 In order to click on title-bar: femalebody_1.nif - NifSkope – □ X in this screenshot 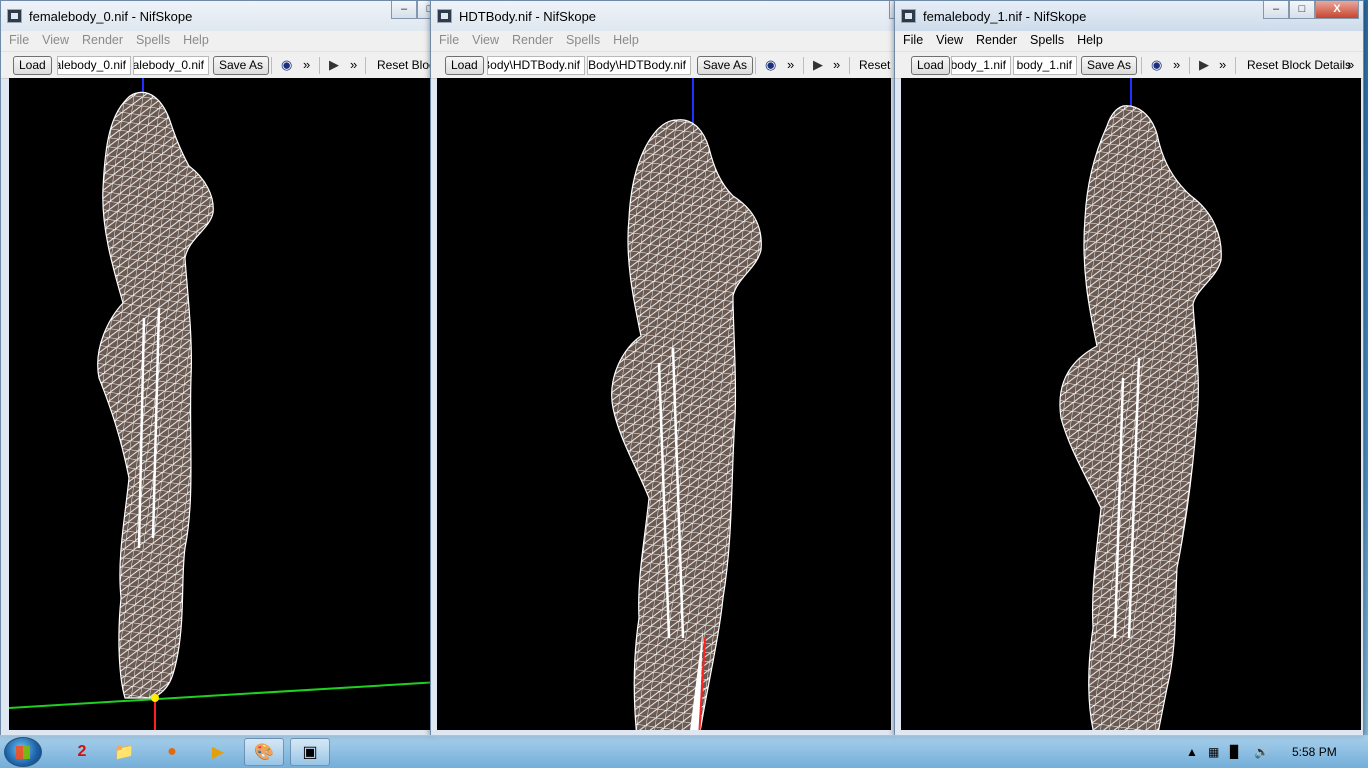, I will do `click(1129, 16)`.